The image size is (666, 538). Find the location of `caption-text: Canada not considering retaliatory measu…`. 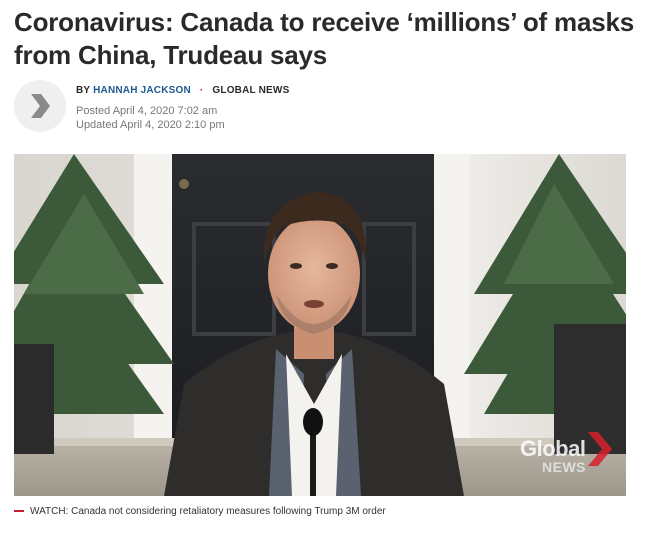

caption-text: Canada not considering retaliatory measu… is located at coordinates (228, 511).